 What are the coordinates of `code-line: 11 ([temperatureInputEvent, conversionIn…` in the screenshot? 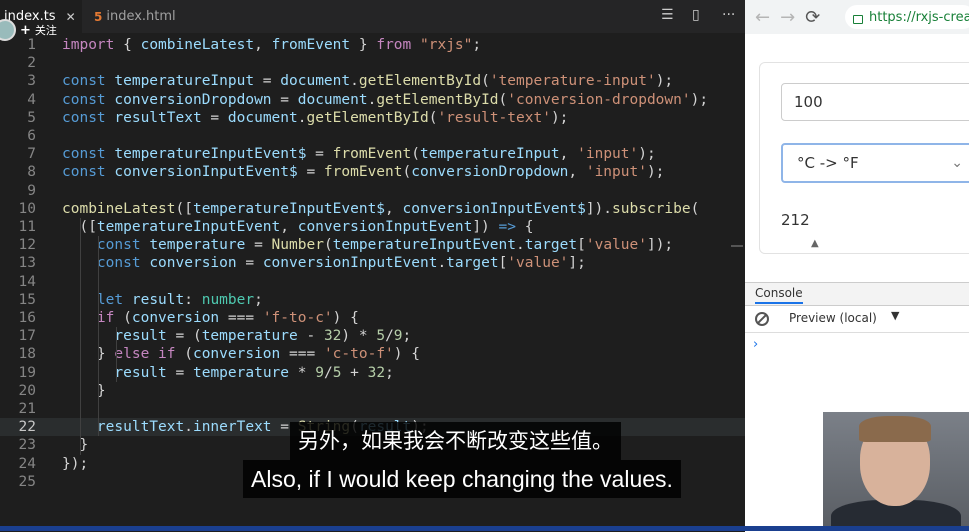 It's located at (372, 227).